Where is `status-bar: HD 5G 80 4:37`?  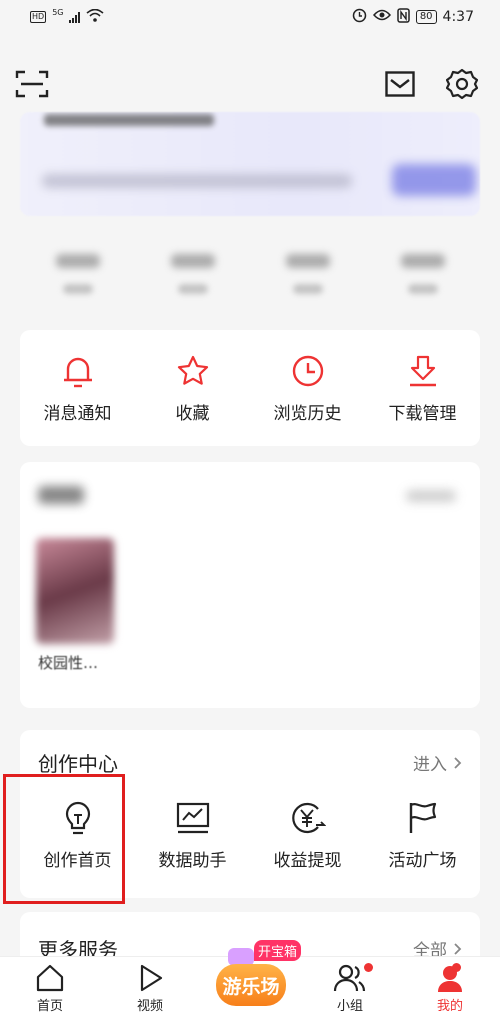 status-bar: HD 5G 80 4:37 is located at coordinates (250, 17).